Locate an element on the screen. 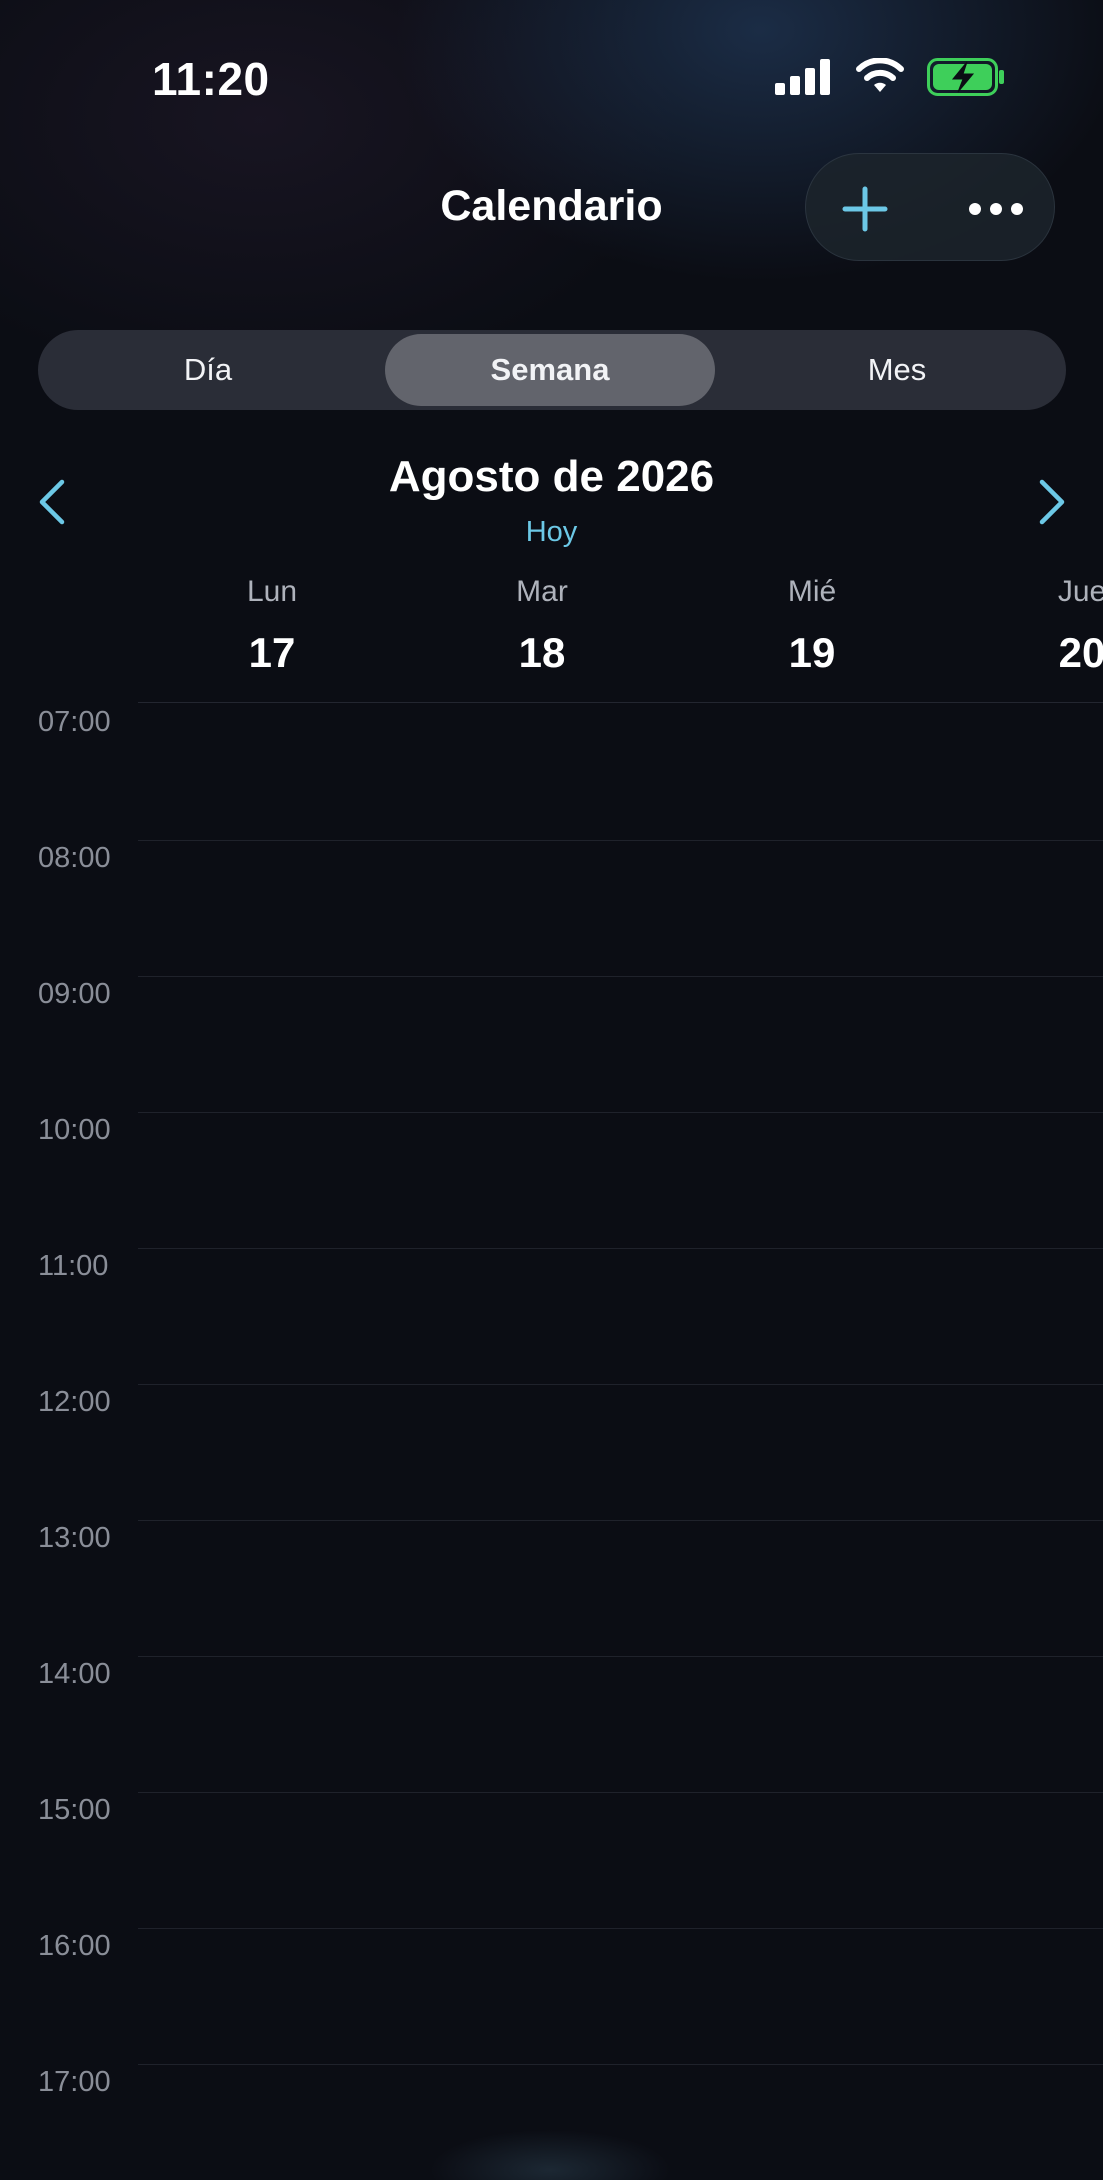 The height and width of the screenshot is (2180, 1103). hour-label: 07:00 is located at coordinates (74, 722).